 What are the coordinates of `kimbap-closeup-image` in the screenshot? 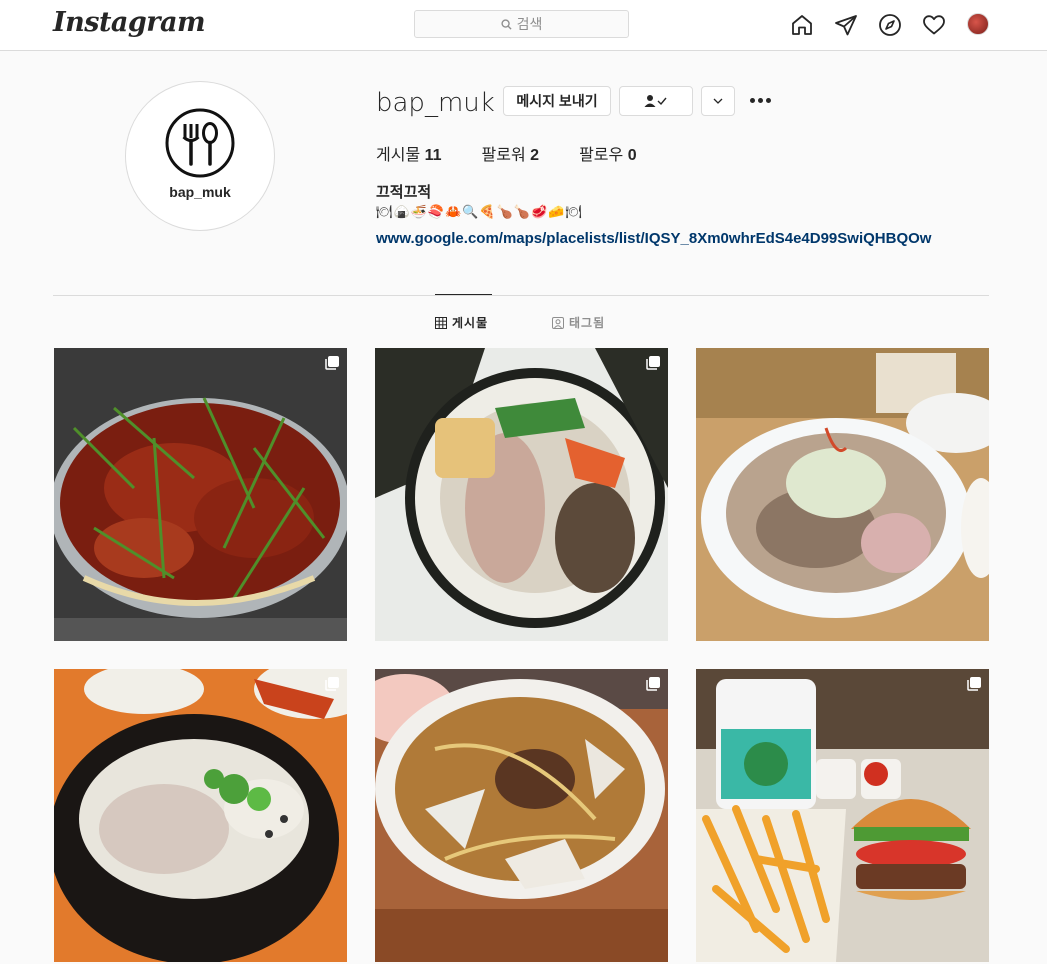 It's located at (521, 494).